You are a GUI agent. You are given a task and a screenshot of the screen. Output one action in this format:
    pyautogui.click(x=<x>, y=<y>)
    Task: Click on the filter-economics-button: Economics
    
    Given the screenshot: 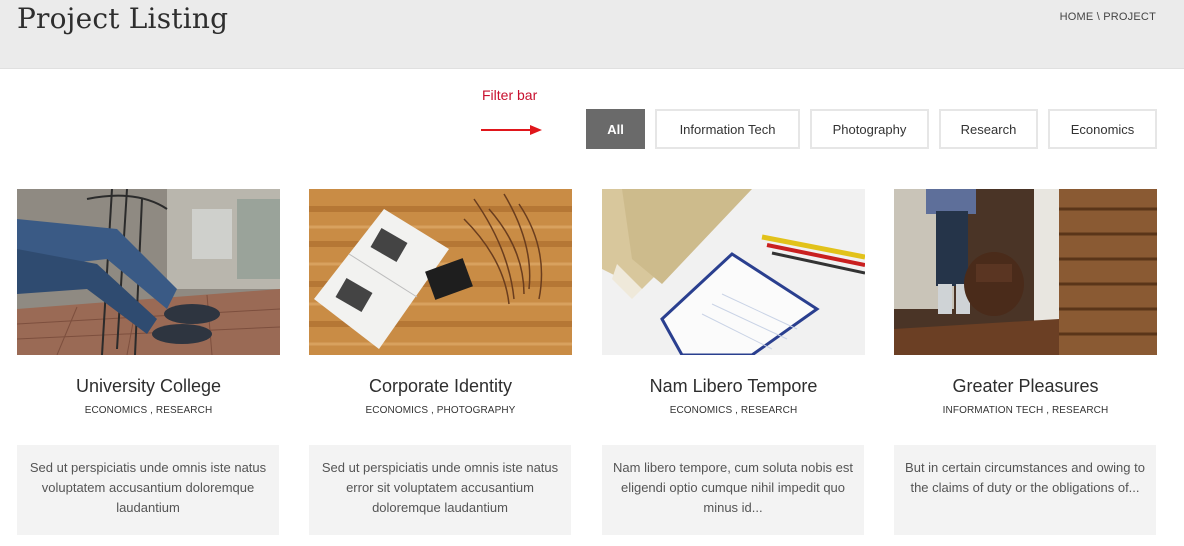 What is the action you would take?
    pyautogui.click(x=1102, y=129)
    